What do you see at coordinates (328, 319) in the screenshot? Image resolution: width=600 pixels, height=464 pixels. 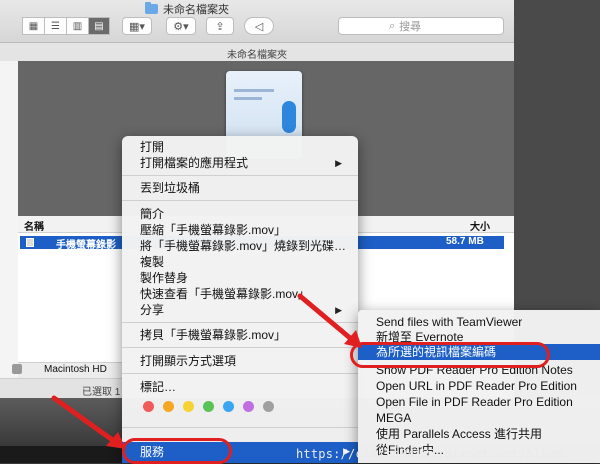 I see `arrow-to-encode-icon` at bounding box center [328, 319].